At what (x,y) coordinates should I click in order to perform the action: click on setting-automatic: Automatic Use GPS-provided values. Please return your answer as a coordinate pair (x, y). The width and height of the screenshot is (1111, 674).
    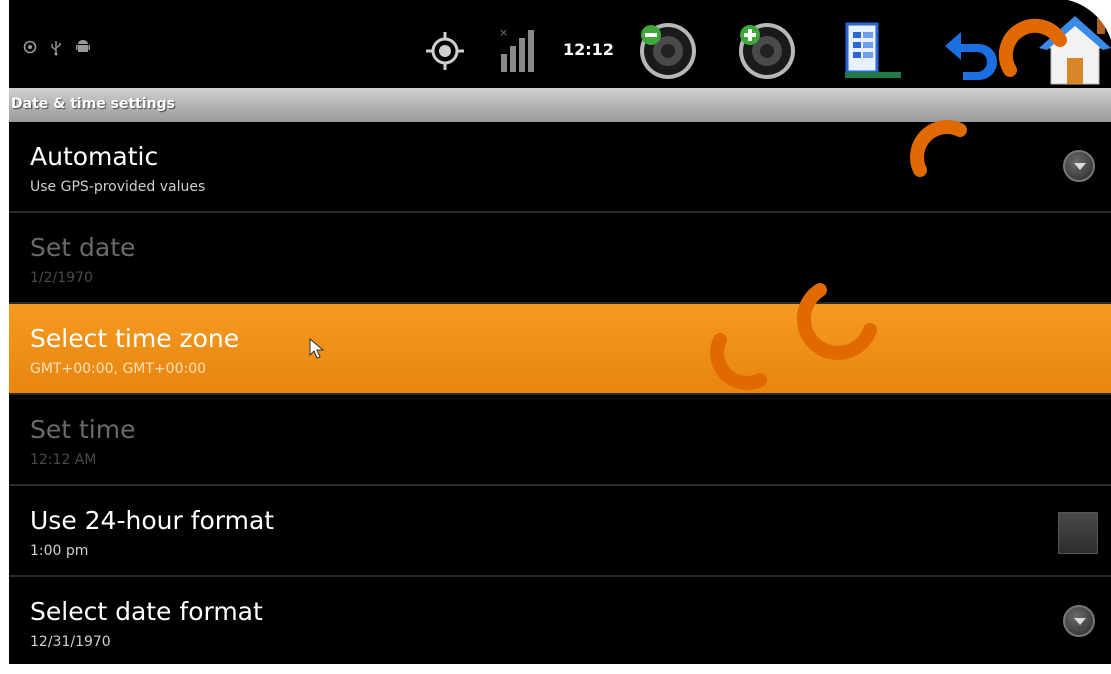
    Looking at the image, I should click on (560, 167).